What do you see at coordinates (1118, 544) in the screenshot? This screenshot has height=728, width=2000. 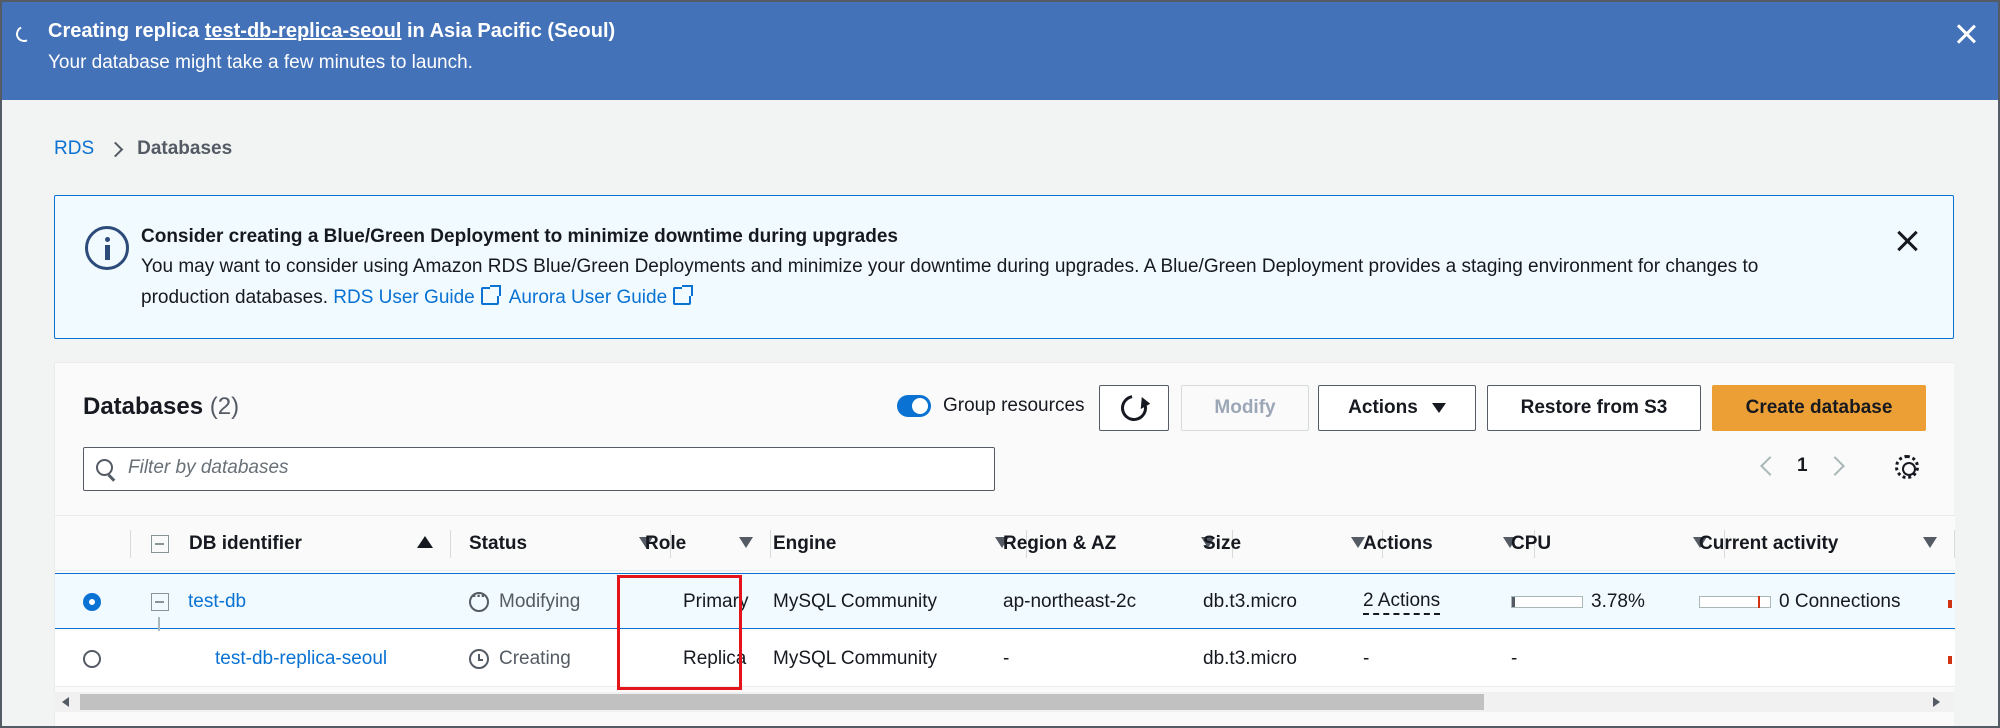 I see `header-region-az: Region & AZ` at bounding box center [1118, 544].